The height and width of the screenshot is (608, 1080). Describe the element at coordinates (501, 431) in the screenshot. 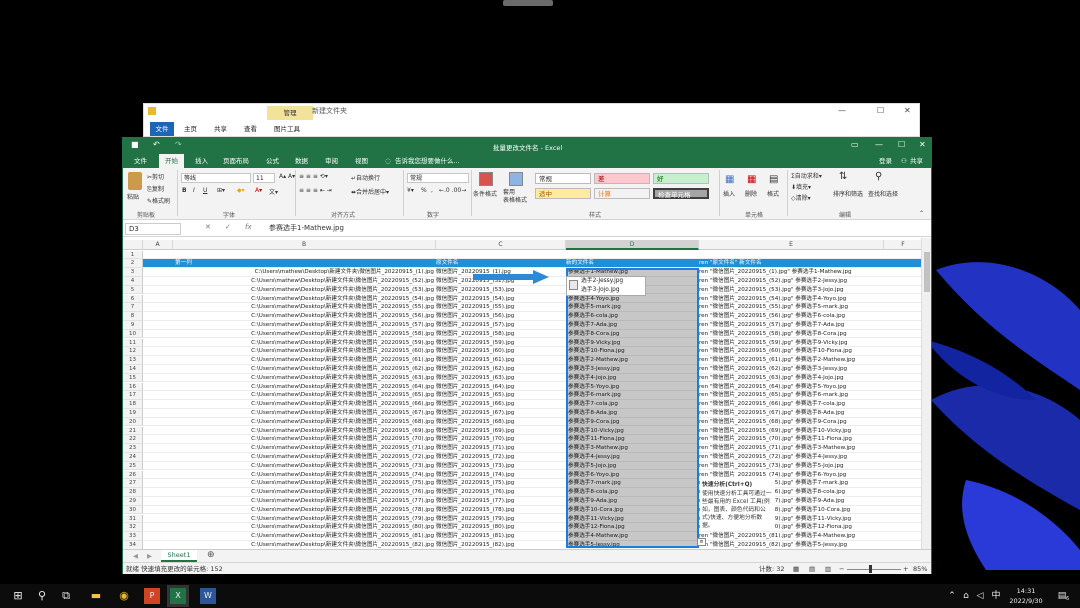

I see `cell-original-name: 微信图片_20220915_(69).jpg` at that location.